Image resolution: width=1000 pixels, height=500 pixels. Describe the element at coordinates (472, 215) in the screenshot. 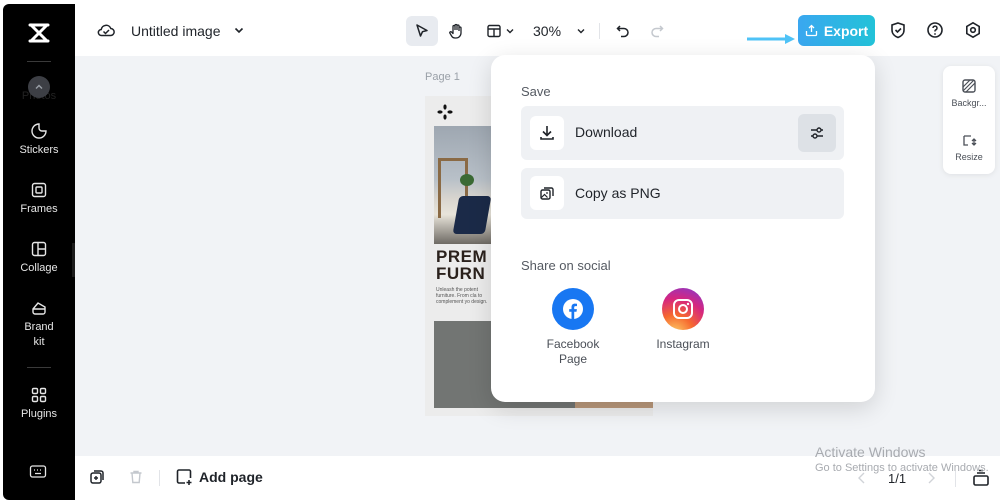

I see `photo-chair` at that location.